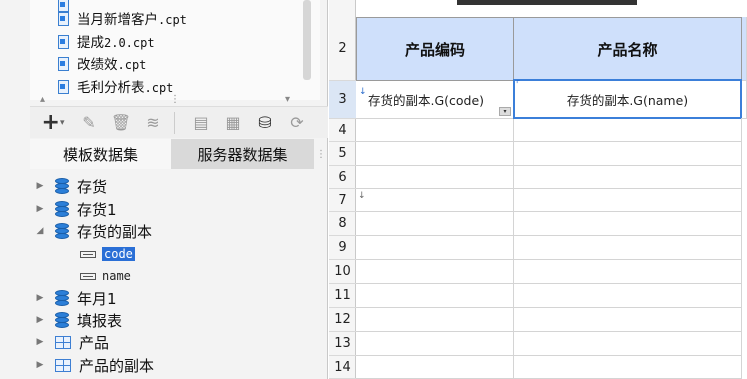 The width and height of the screenshot is (747, 379). Describe the element at coordinates (627, 49) in the screenshot. I see `header-cell-product-name: 产品名称` at that location.